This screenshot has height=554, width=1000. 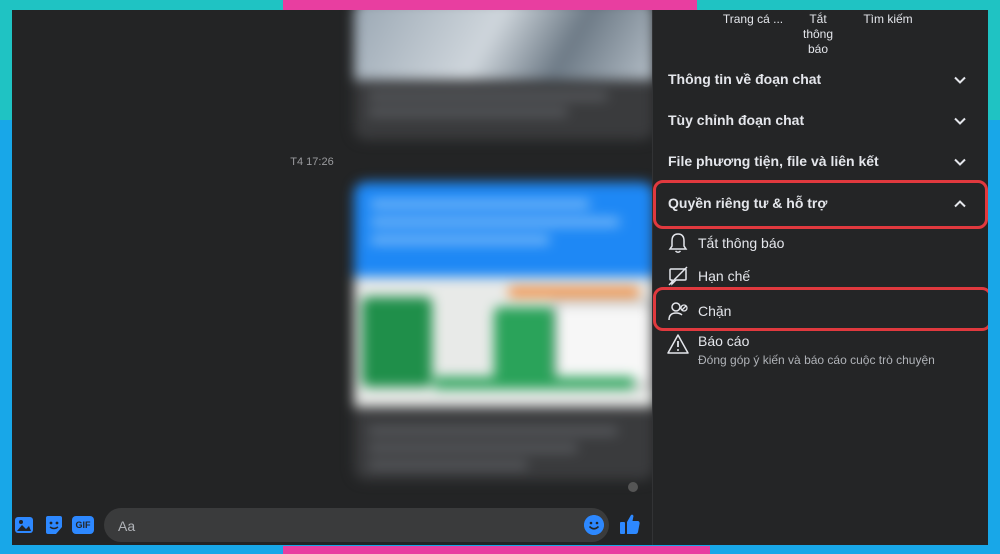 I want to click on menu-item-label: Hạn chế, so click(x=724, y=276).